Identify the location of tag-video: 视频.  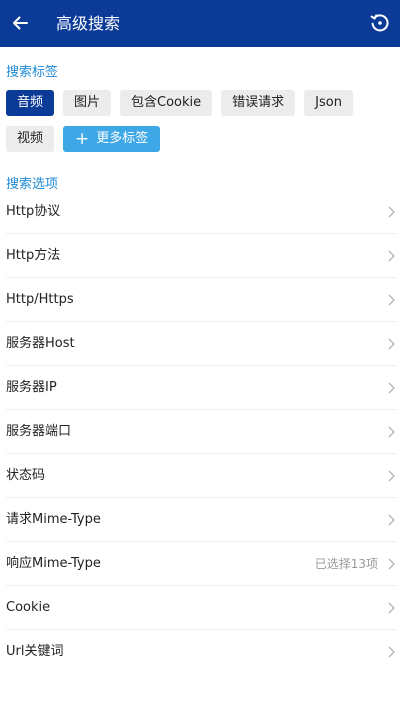
(30, 139).